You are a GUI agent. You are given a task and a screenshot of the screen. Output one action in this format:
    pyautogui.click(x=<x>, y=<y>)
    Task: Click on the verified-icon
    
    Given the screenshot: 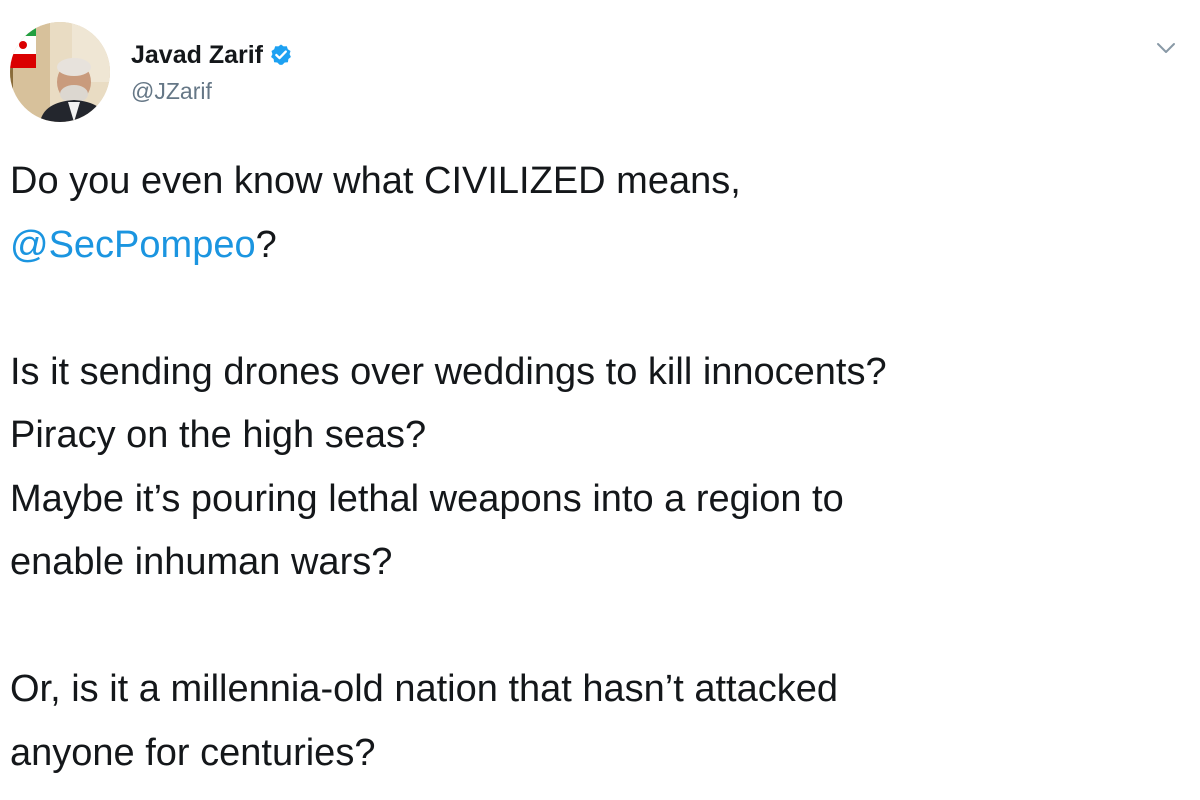 What is the action you would take?
    pyautogui.click(x=281, y=55)
    